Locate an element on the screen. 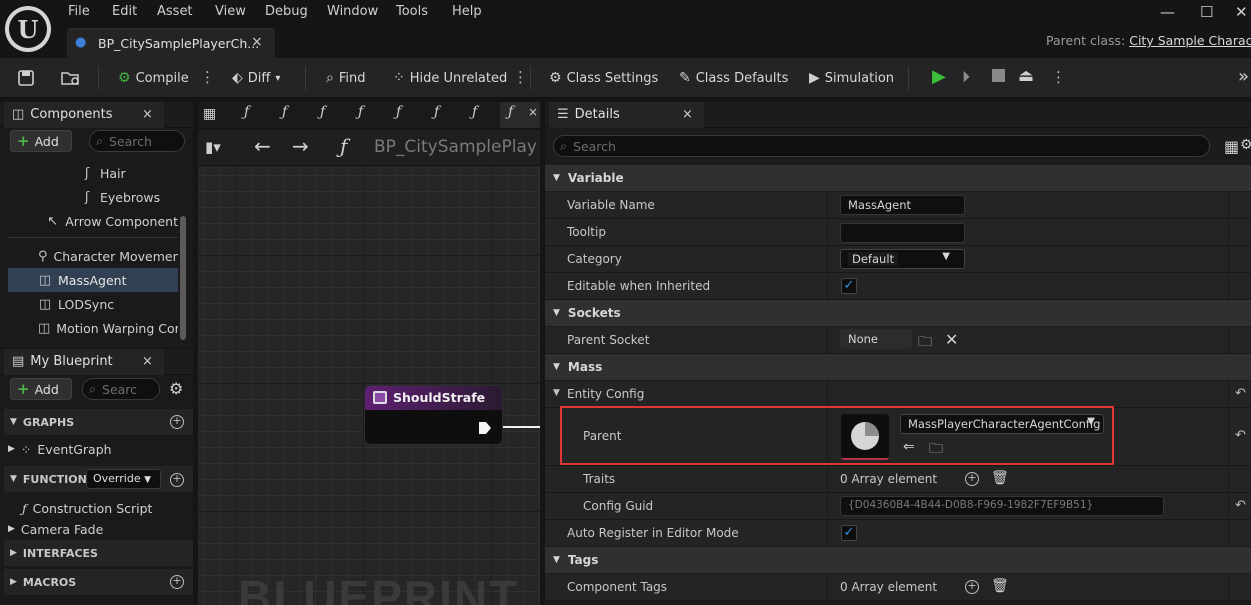 The width and height of the screenshot is (1251, 605). graphs-section: ▼ GRAPHS is located at coordinates (98, 422).